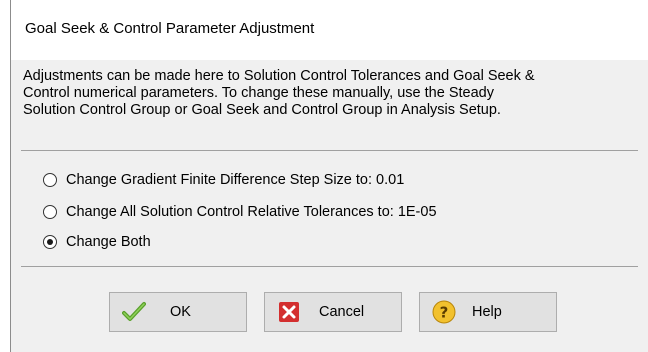 This screenshot has width=648, height=352. Describe the element at coordinates (289, 312) in the screenshot. I see `close-icon` at that location.